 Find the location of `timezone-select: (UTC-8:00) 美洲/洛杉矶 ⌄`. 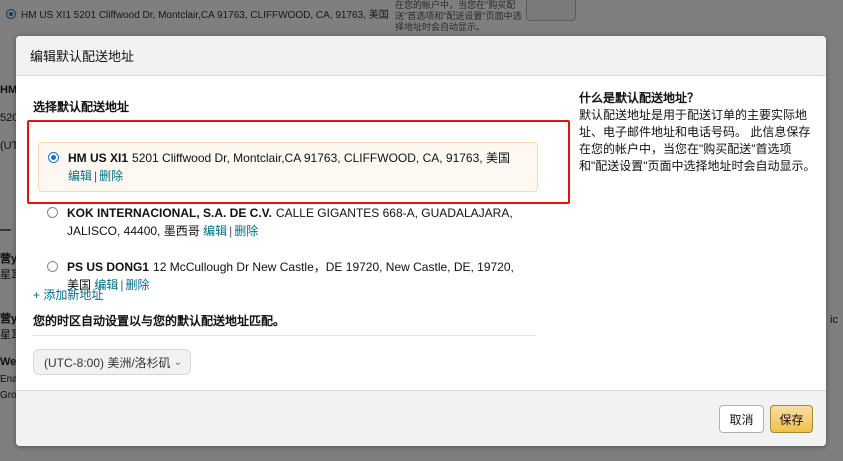

timezone-select: (UTC-8:00) 美洲/洛杉矶 ⌄ is located at coordinates (112, 362).